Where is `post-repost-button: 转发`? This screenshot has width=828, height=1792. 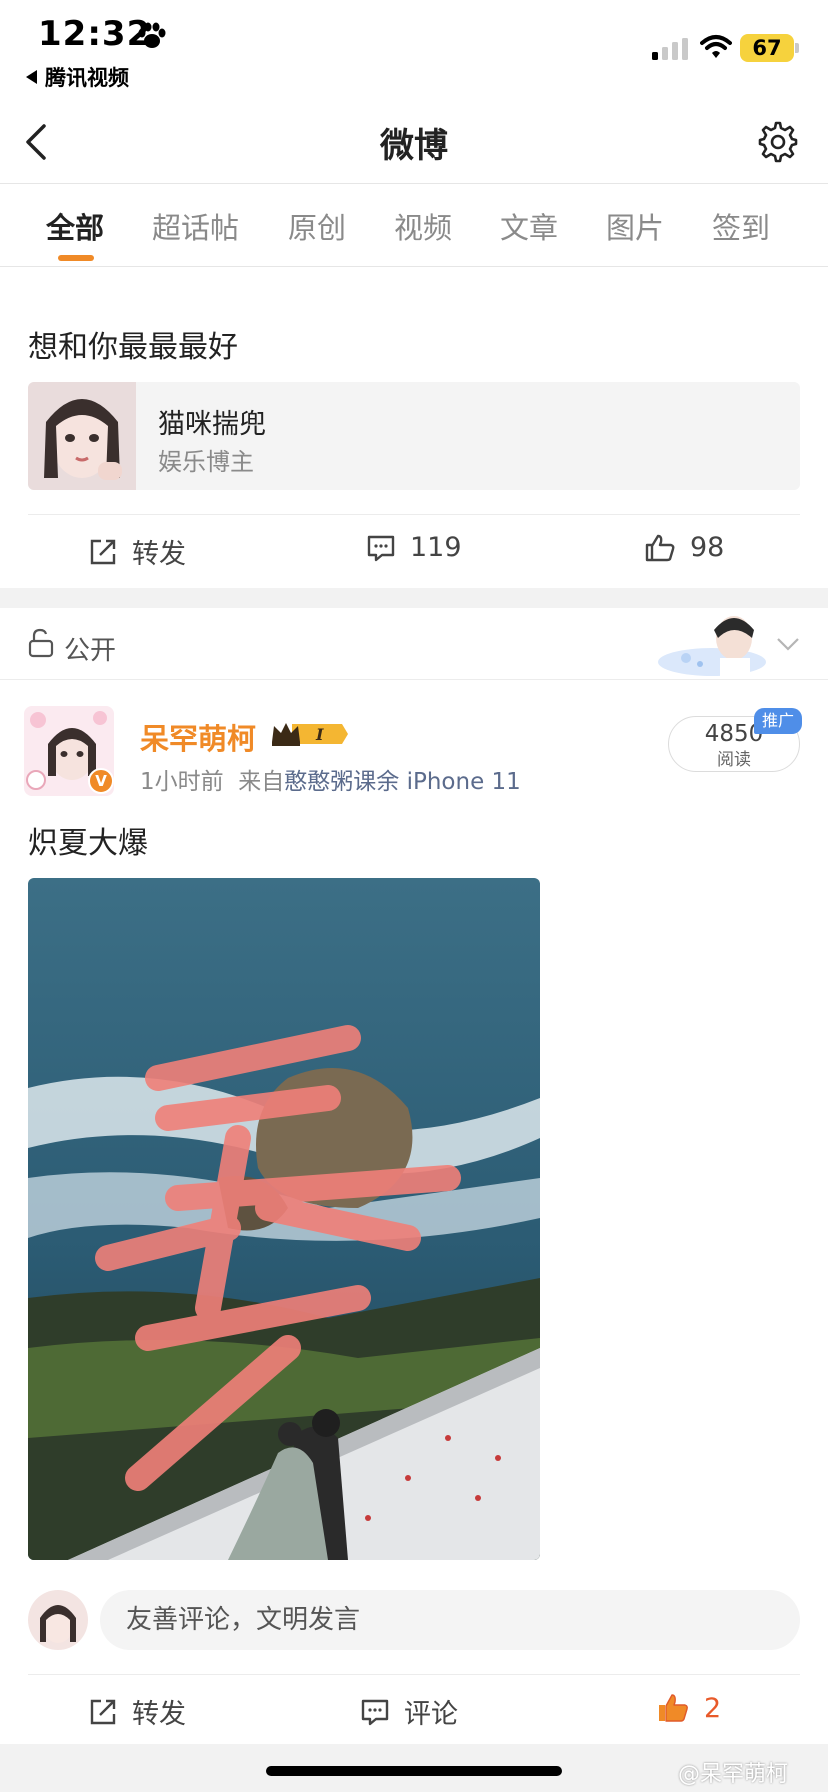 post-repost-button: 转发 is located at coordinates (137, 1711).